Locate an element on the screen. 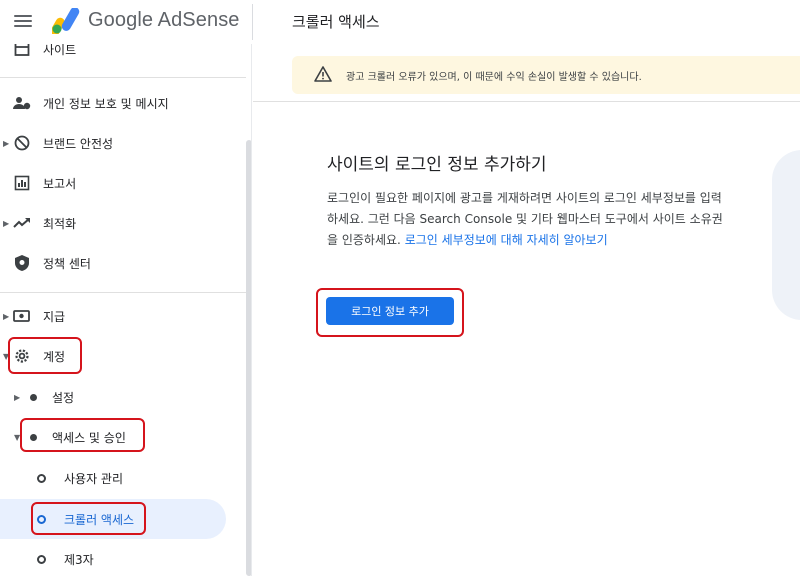  site-icon is located at coordinates (22, 51).